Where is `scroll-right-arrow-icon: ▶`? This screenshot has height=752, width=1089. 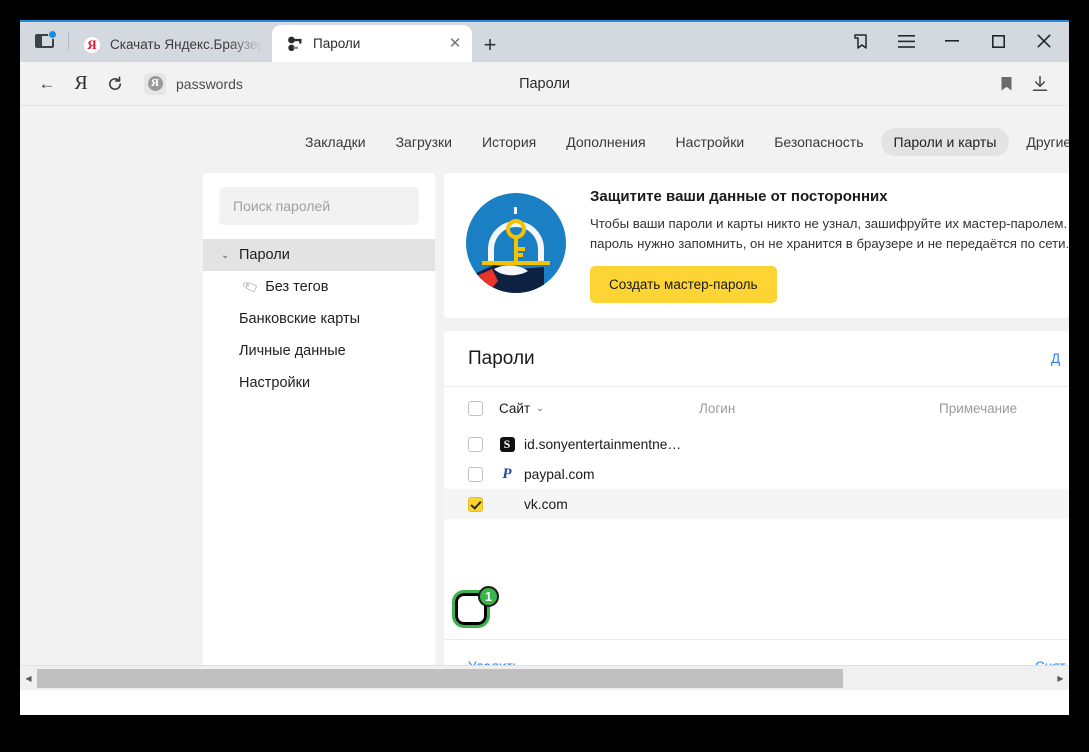
scroll-right-arrow-icon: ▶ is located at coordinates (1060, 678).